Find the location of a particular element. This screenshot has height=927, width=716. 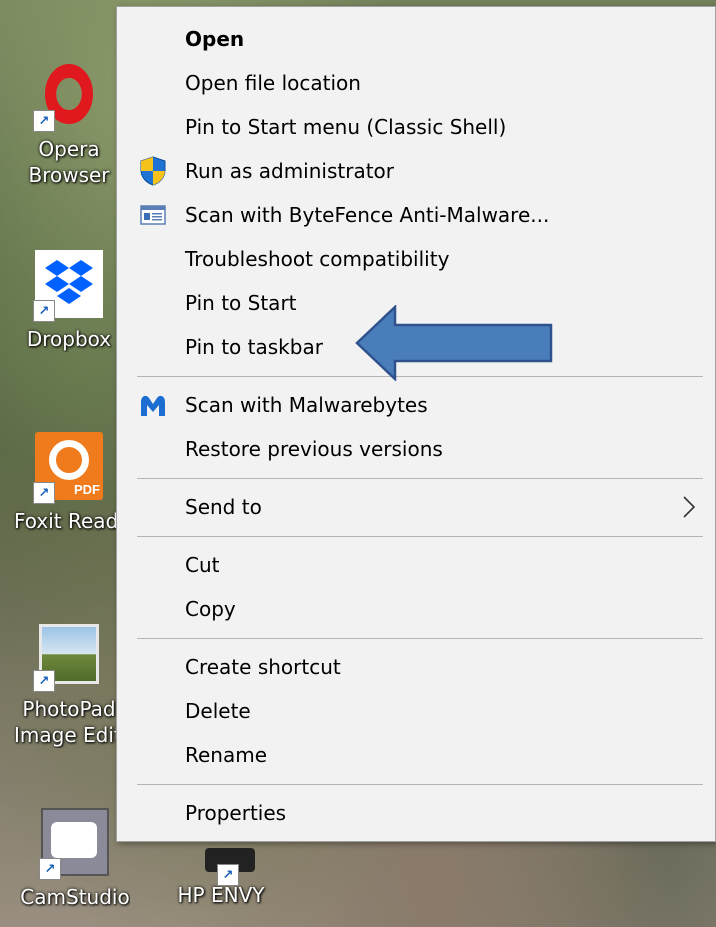

menu-item-label: Send to is located at coordinates (223, 507).